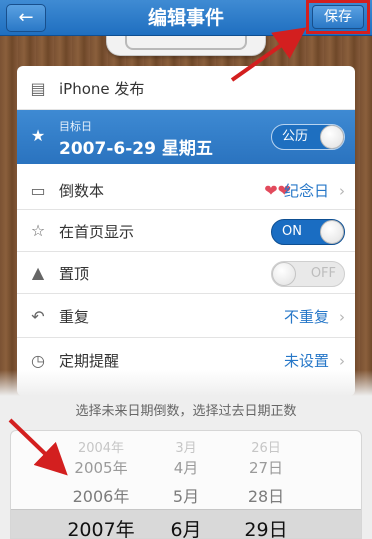 Image resolution: width=372 pixels, height=539 pixels. Describe the element at coordinates (186, 526) in the screenshot. I see `picker-month-selected: 6月` at that location.